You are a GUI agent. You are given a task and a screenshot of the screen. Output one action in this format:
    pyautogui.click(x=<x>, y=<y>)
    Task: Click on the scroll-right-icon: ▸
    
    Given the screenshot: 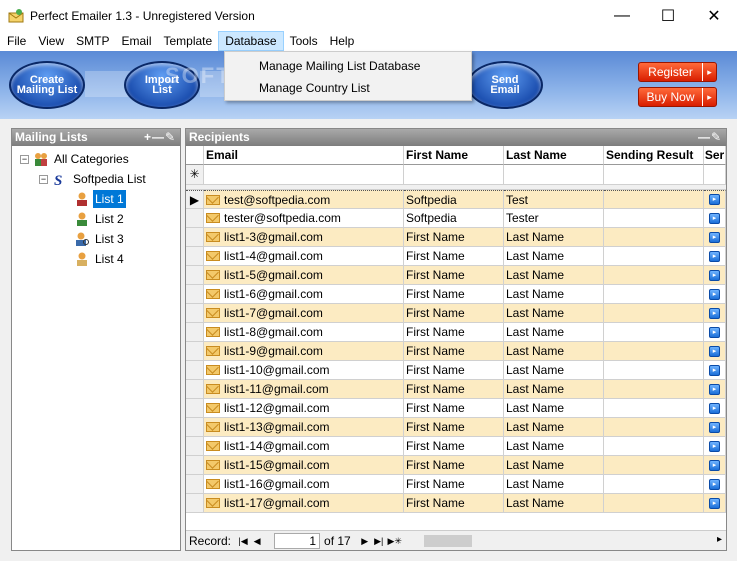 What is the action you would take?
    pyautogui.click(x=719, y=539)
    